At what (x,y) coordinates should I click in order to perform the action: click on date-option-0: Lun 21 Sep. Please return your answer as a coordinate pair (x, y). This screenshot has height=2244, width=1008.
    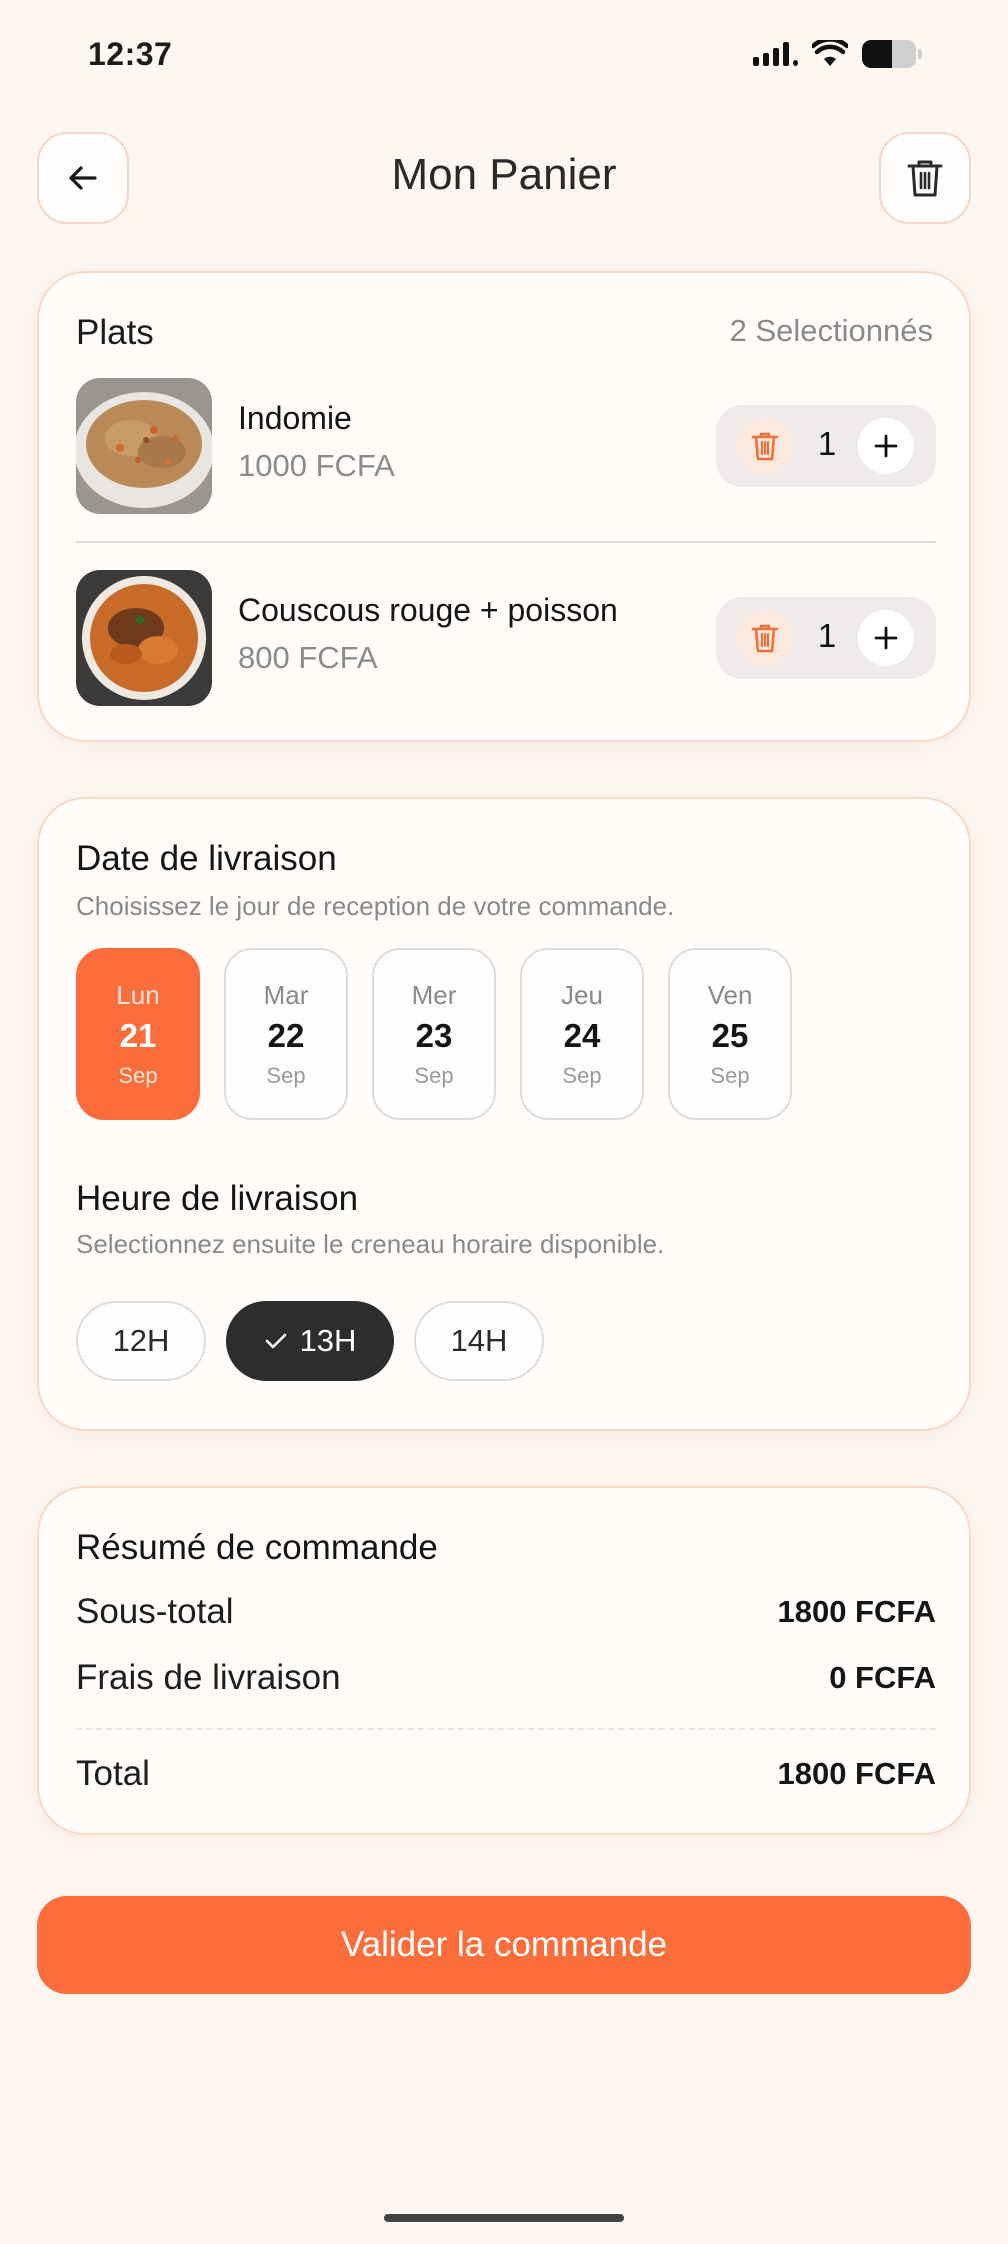
    Looking at the image, I should click on (138, 1034).